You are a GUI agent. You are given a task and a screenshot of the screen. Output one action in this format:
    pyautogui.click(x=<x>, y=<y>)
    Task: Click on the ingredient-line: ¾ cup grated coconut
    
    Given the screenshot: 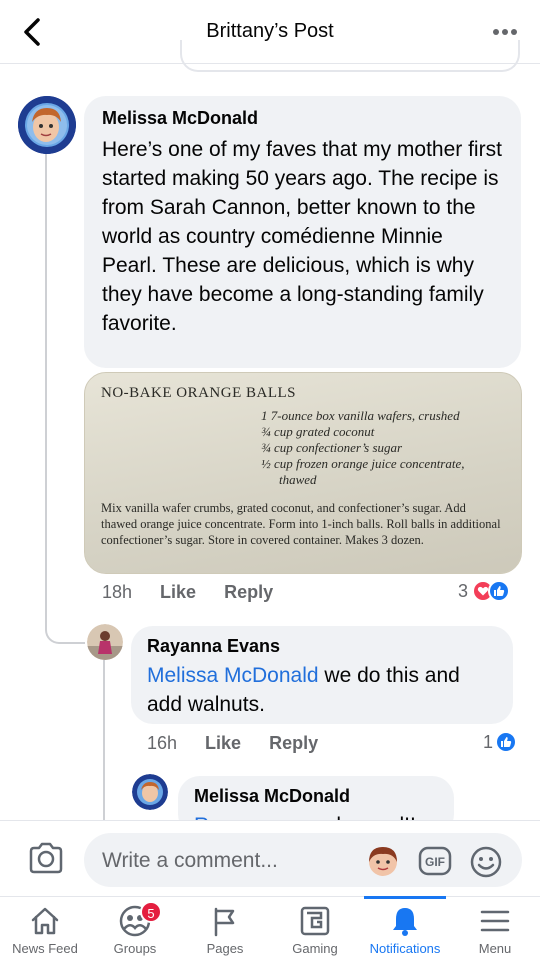 What is the action you would take?
    pyautogui.click(x=318, y=431)
    